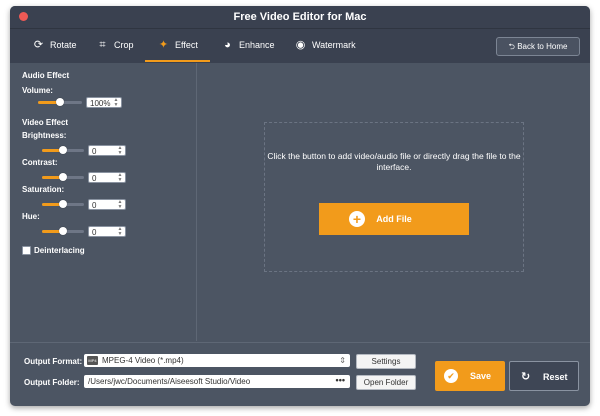  Describe the element at coordinates (52, 382) in the screenshot. I see `output-folder-label: Output Folder:` at that location.